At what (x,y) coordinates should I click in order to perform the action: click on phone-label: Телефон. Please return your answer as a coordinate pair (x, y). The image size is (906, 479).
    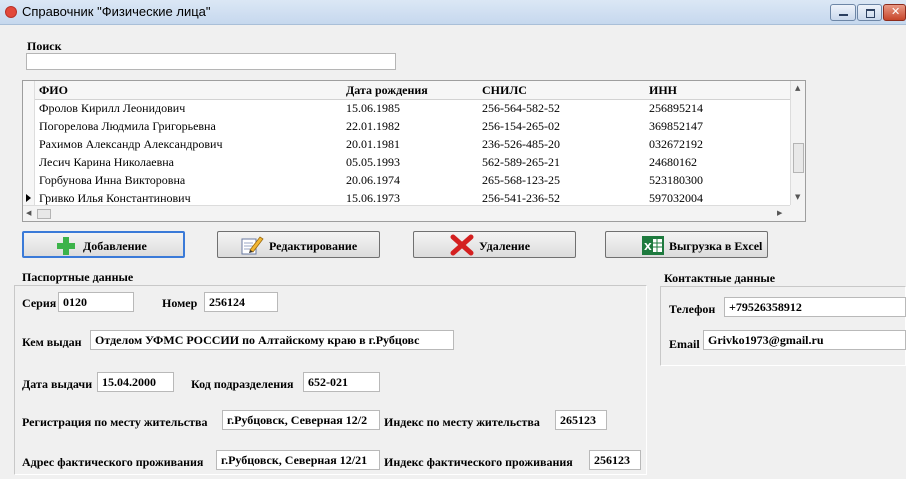
    Looking at the image, I should click on (692, 309).